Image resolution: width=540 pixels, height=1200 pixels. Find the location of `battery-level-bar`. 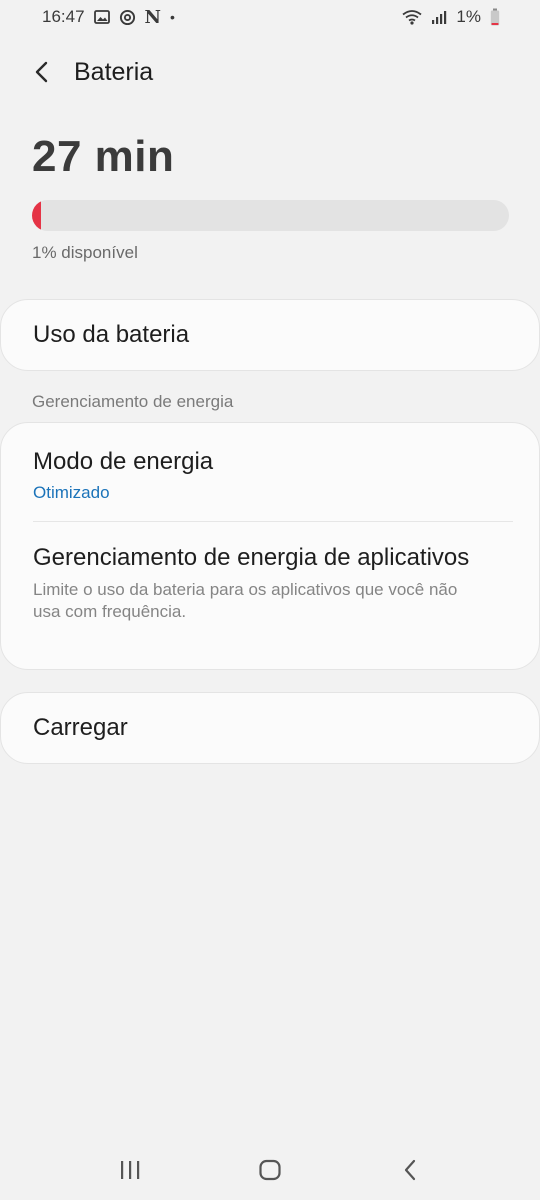

battery-level-bar is located at coordinates (270, 215).